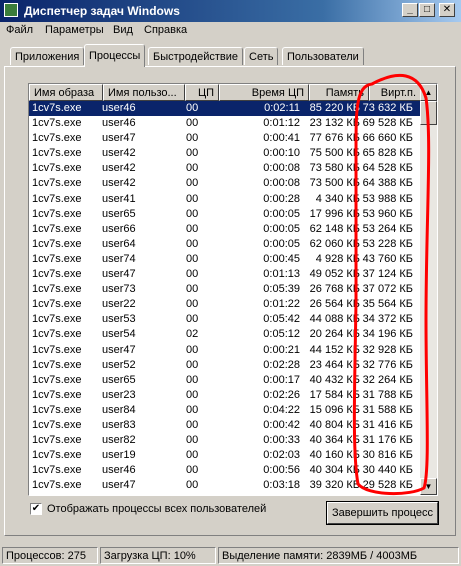  What do you see at coordinates (119, 349) in the screenshot?
I see `user-name-cell: user47` at bounding box center [119, 349].